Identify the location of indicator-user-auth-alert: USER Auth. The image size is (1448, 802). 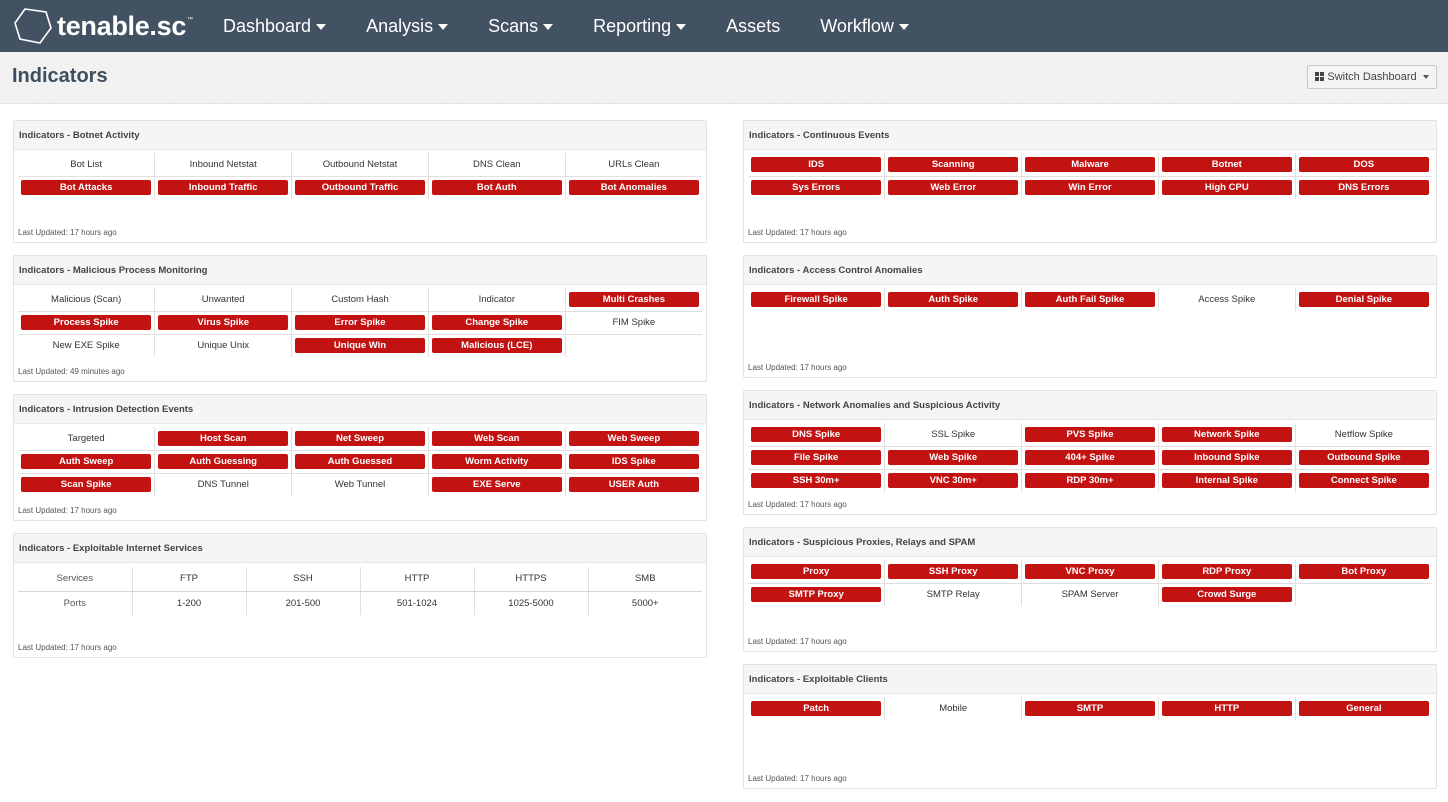
(633, 485).